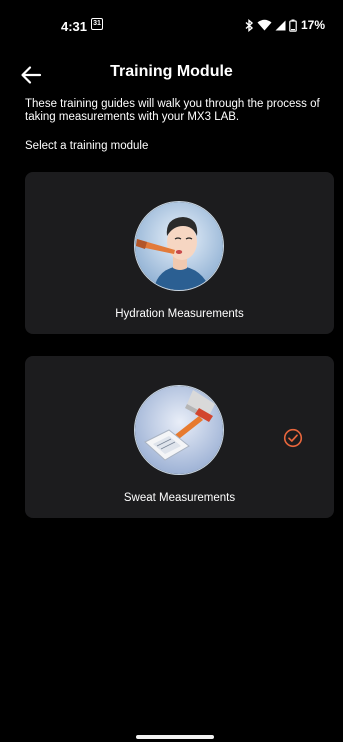 Image resolution: width=343 pixels, height=742 pixels. I want to click on module-label: Hydration Measurements, so click(179, 314).